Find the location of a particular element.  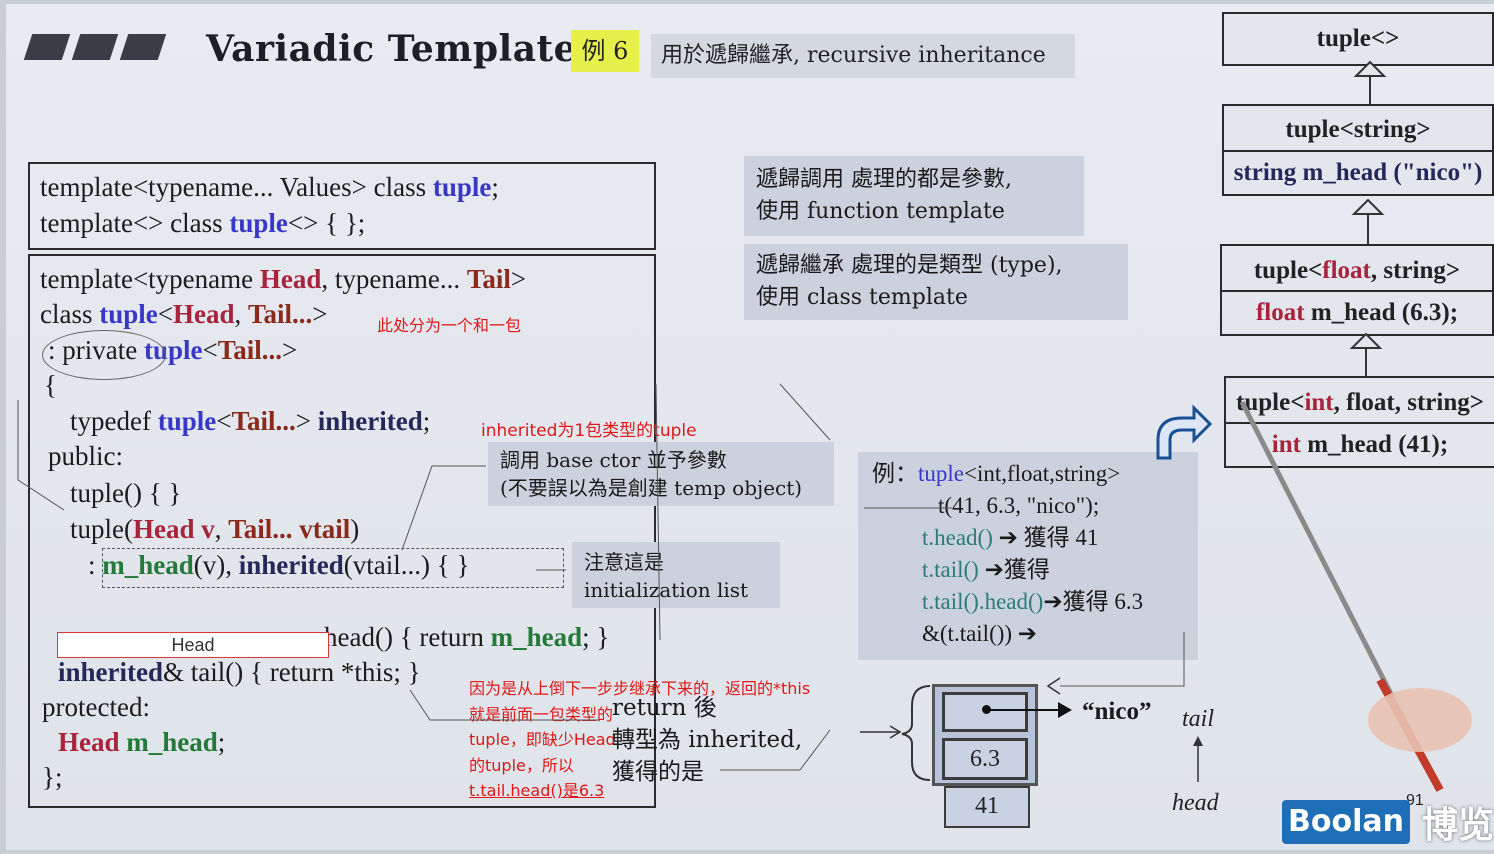

up-arrow-icon is located at coordinates (1198, 741).